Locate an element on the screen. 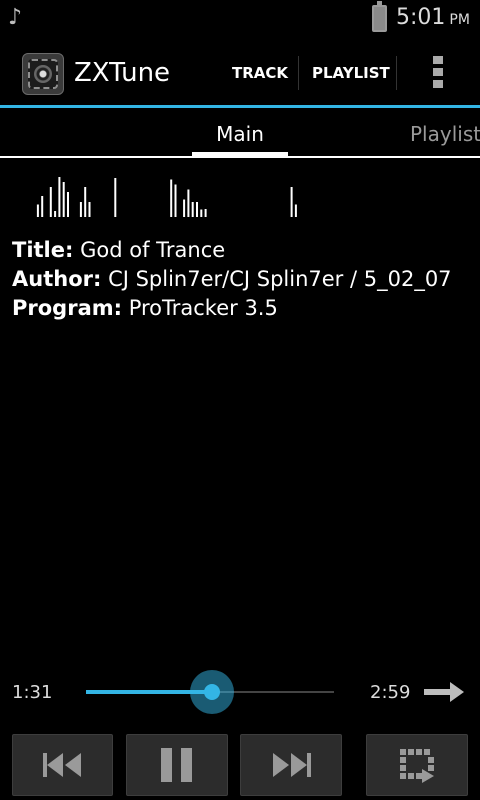 Image resolution: width=480 pixels, height=800 pixels. app-title: ZXTune is located at coordinates (122, 73).